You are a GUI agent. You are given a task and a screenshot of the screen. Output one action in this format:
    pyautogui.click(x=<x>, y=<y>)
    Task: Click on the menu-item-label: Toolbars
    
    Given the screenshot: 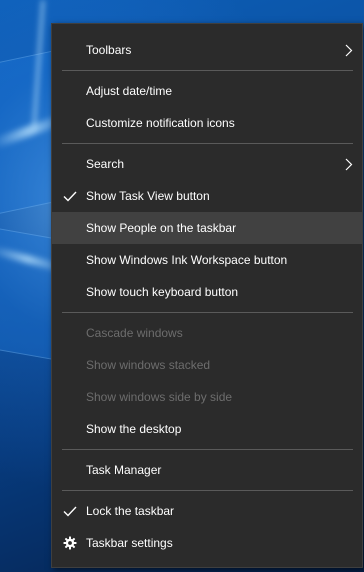 What is the action you would take?
    pyautogui.click(x=109, y=50)
    